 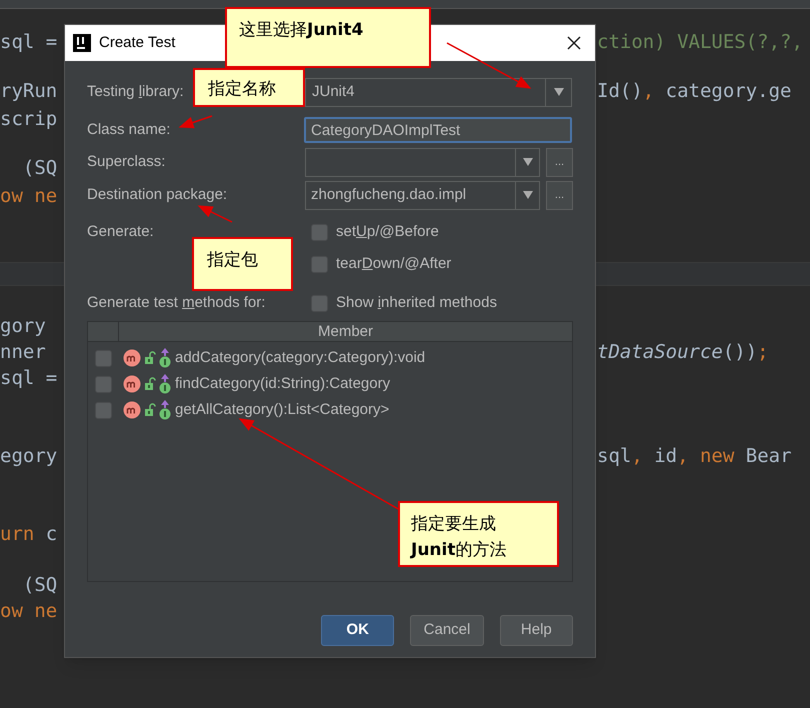 What do you see at coordinates (282, 410) in the screenshot?
I see `method-name: getAllCategory():List<Category>` at bounding box center [282, 410].